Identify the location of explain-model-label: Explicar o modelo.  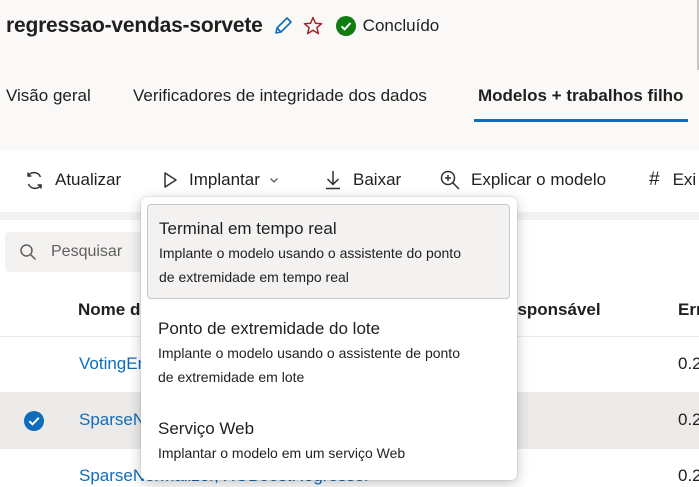
(539, 179).